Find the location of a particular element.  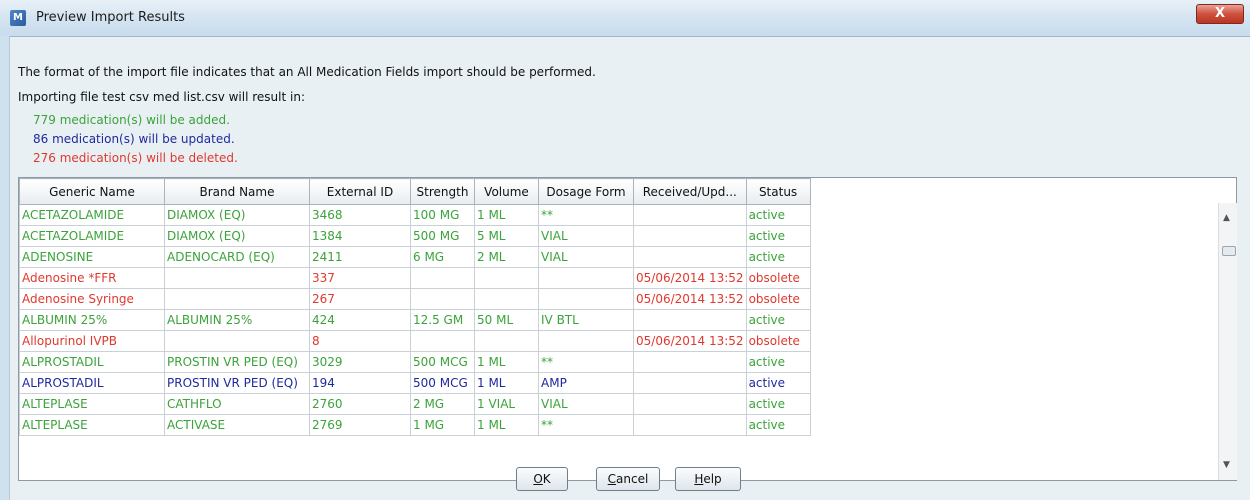

column-header-volume: Volume is located at coordinates (506, 191).